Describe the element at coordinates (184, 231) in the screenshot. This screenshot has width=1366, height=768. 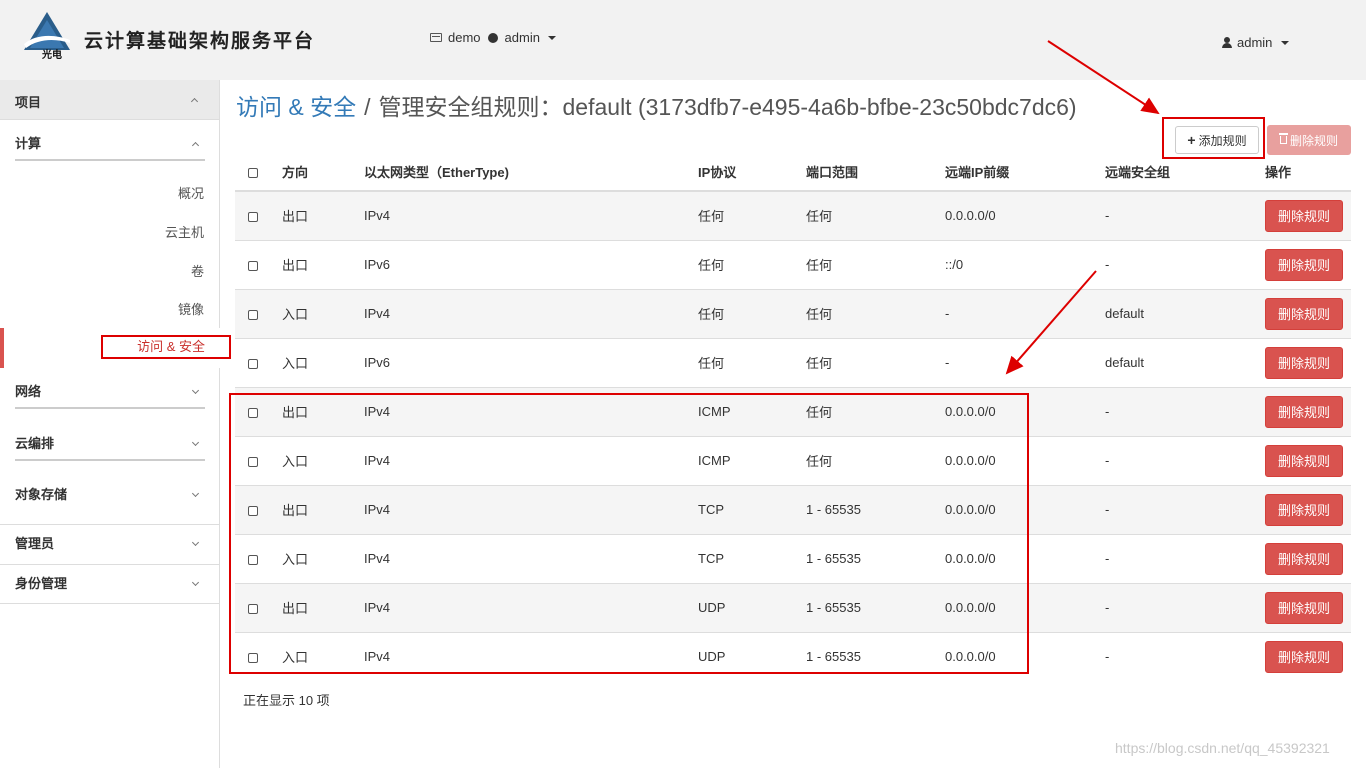
I see `sidebar-item-instances: 云主机` at that location.